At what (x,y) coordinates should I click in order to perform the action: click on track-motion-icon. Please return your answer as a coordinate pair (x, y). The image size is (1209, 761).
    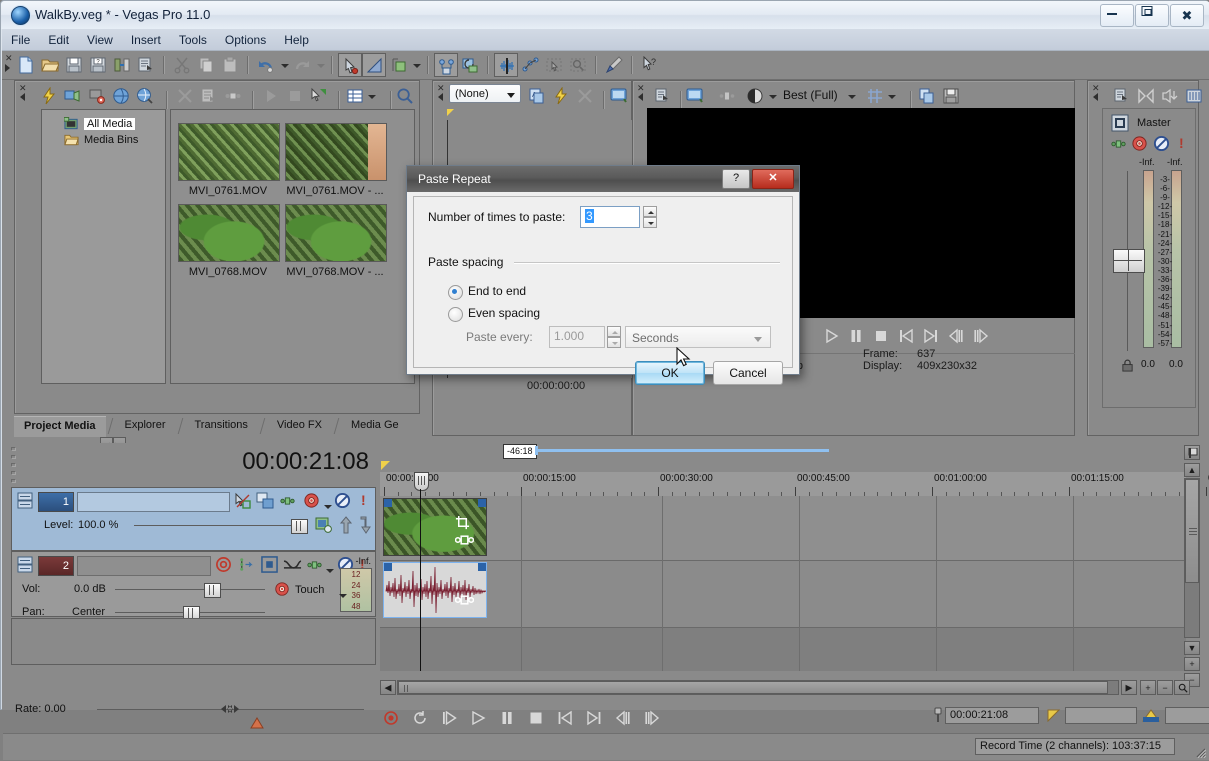
    Looking at the image, I should click on (243, 501).